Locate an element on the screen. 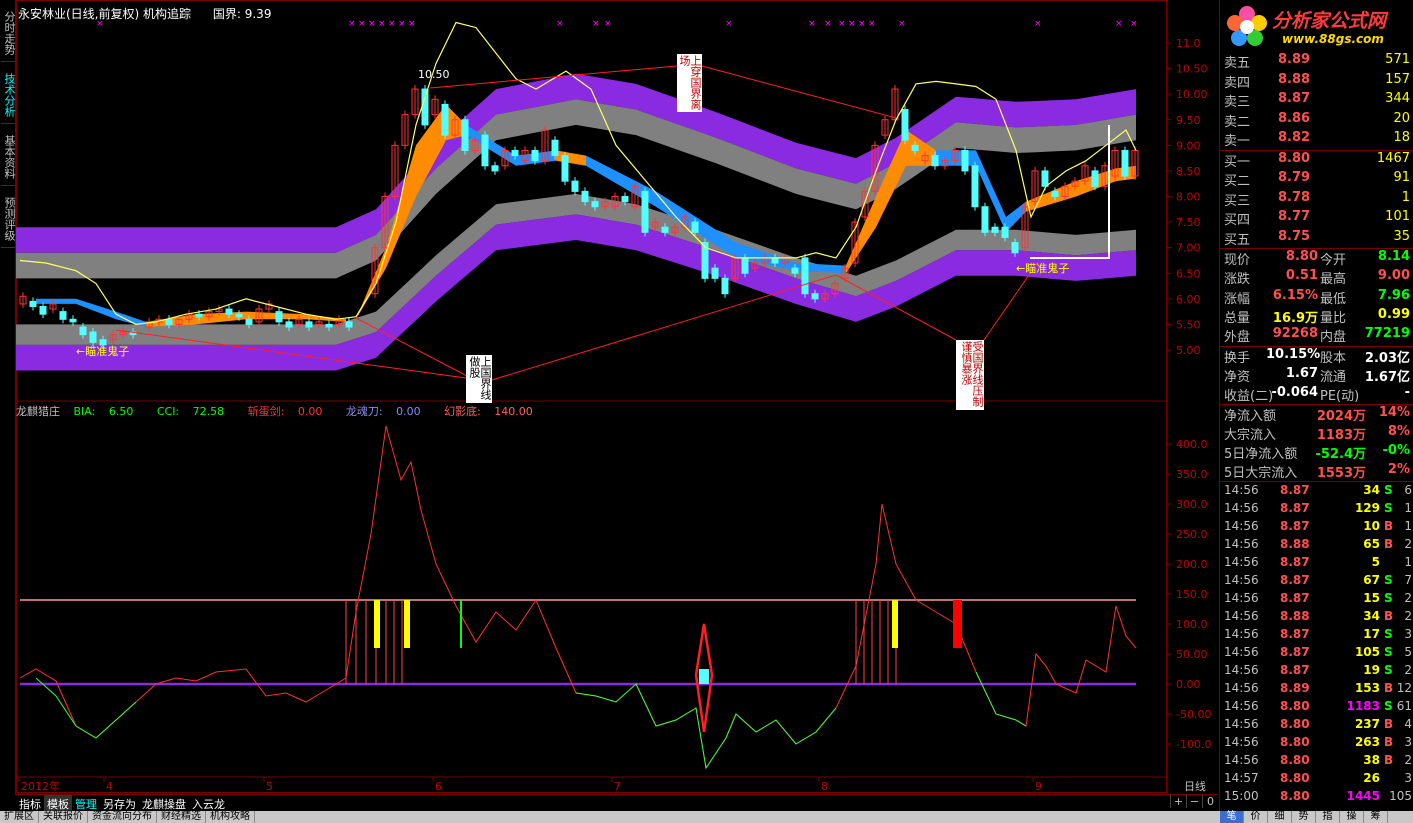 The width and height of the screenshot is (1413, 823). tick-row: 14:56 8.87 10 B 1 is located at coordinates (1317, 528).